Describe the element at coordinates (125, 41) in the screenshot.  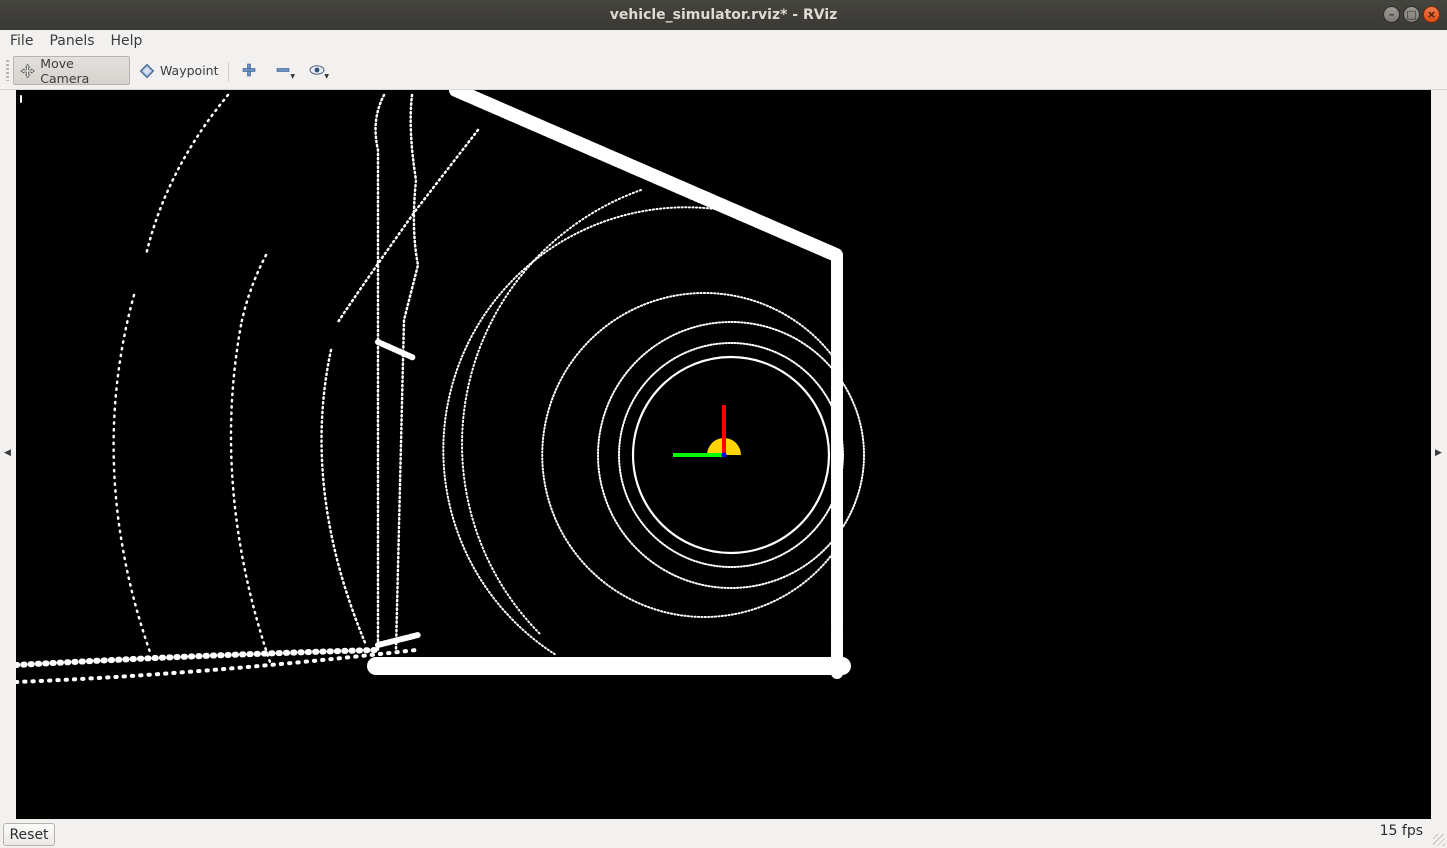
I see `menu-help: Help` at that location.